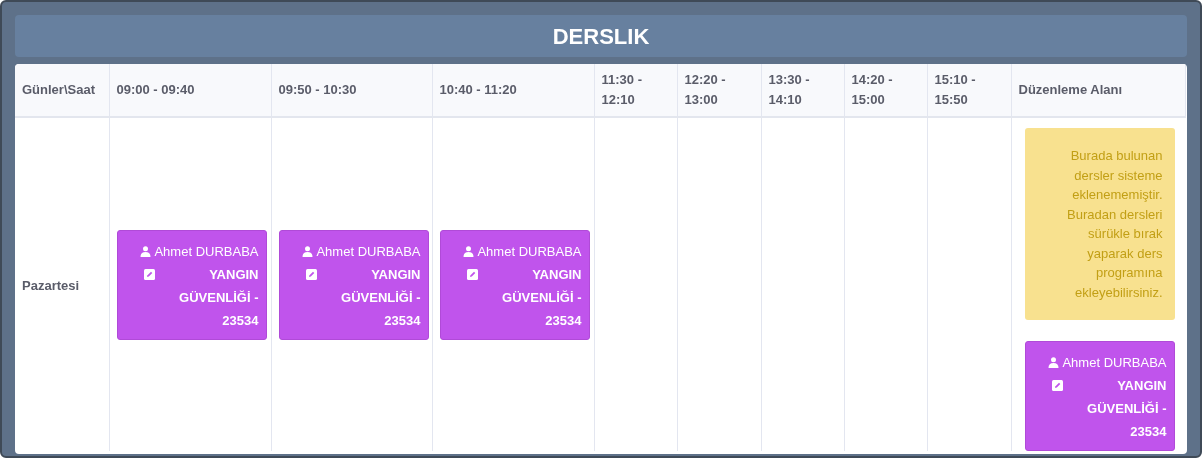  I want to click on column-header: 13:30 - 14:10, so click(789, 89).